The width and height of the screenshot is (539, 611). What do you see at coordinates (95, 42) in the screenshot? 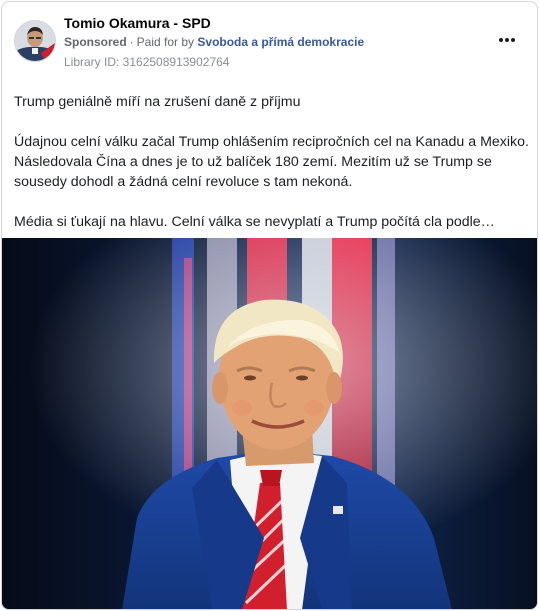
I see `sponsored-label: Sponsored` at bounding box center [95, 42].